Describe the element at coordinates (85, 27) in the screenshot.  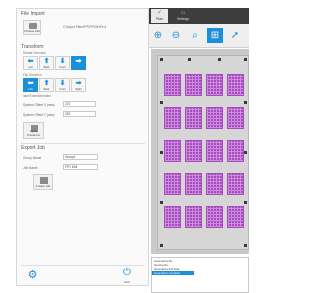
I see `file-path-text: C:\Input Files\FP\FP\Dir\Fe.ii` at that location.